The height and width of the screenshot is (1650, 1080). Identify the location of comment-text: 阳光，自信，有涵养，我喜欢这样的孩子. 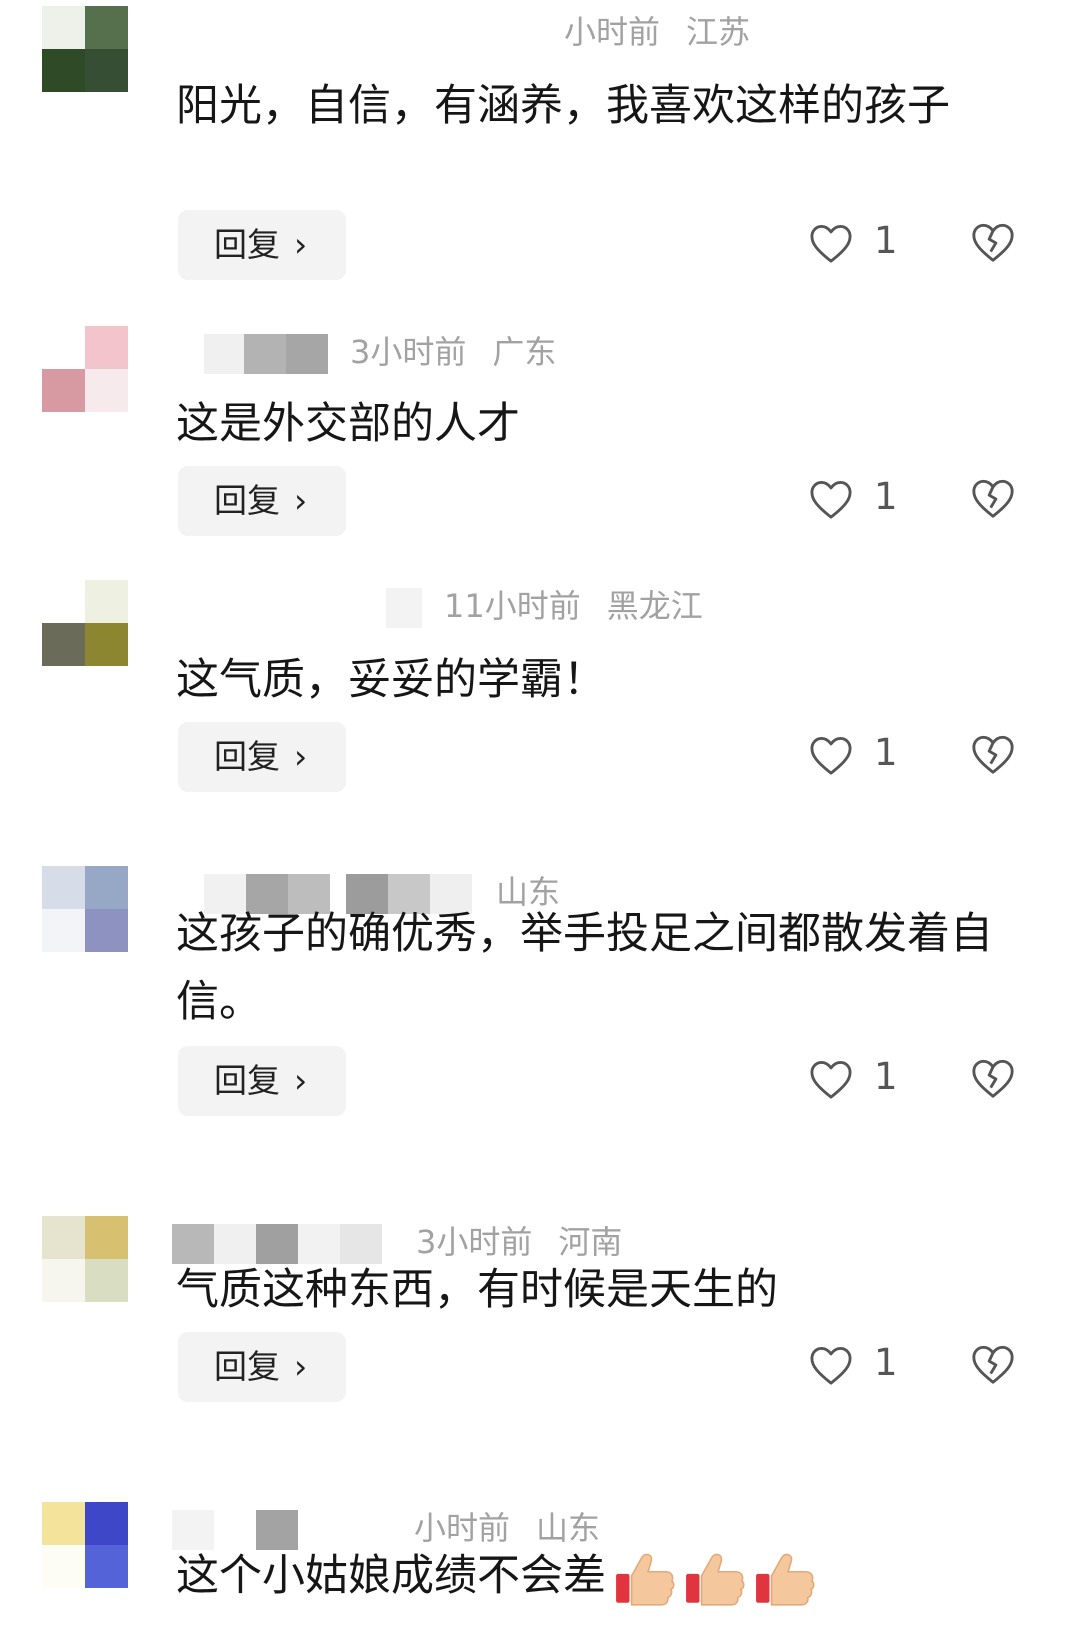
(563, 106).